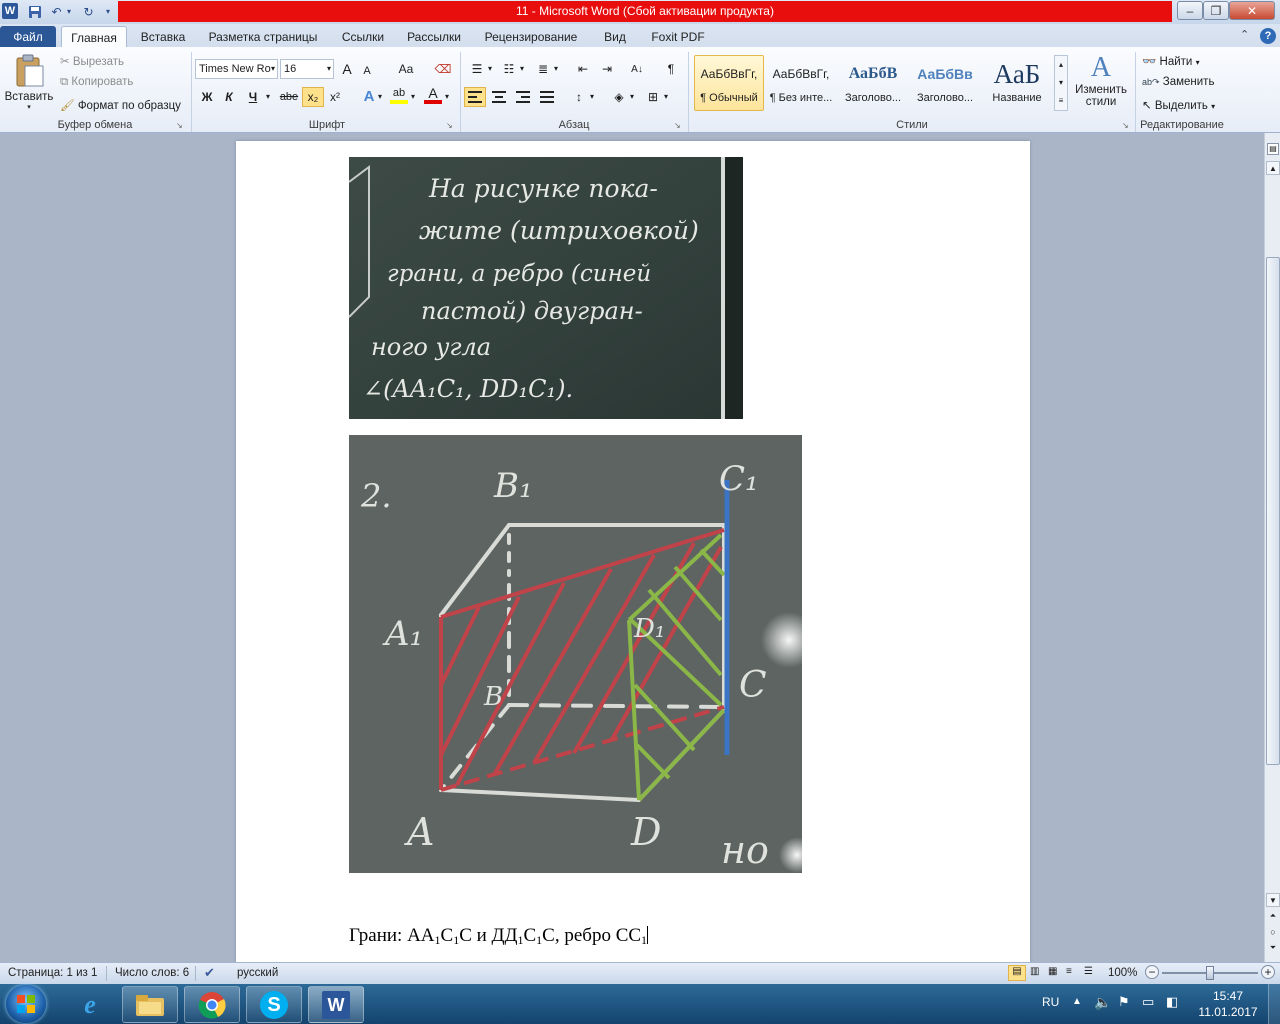 This screenshot has width=1280, height=1024. Describe the element at coordinates (678, 37) in the screenshot. I see `tab-foxit-pdf: Foxit PDF` at that location.